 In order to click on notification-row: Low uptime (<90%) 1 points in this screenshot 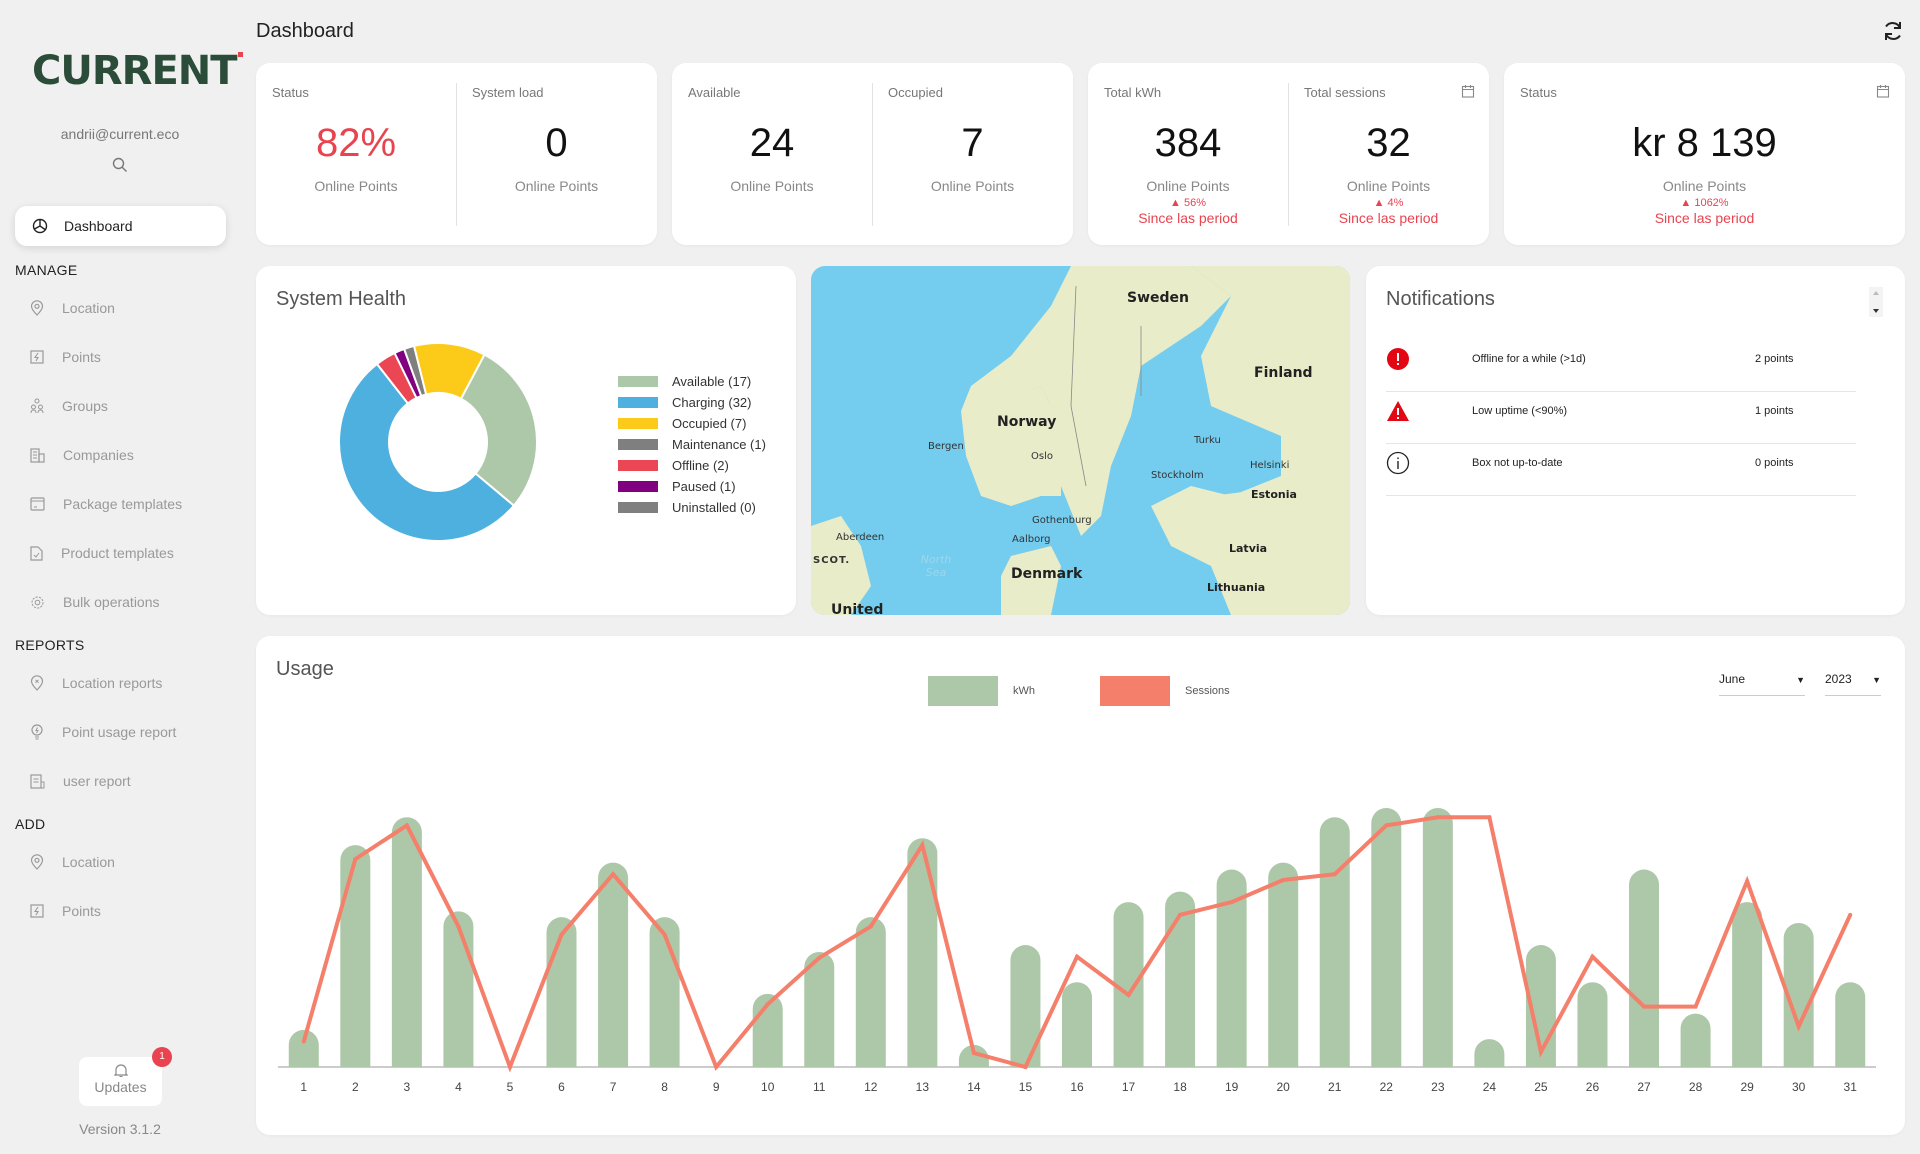, I will do `click(1621, 418)`.